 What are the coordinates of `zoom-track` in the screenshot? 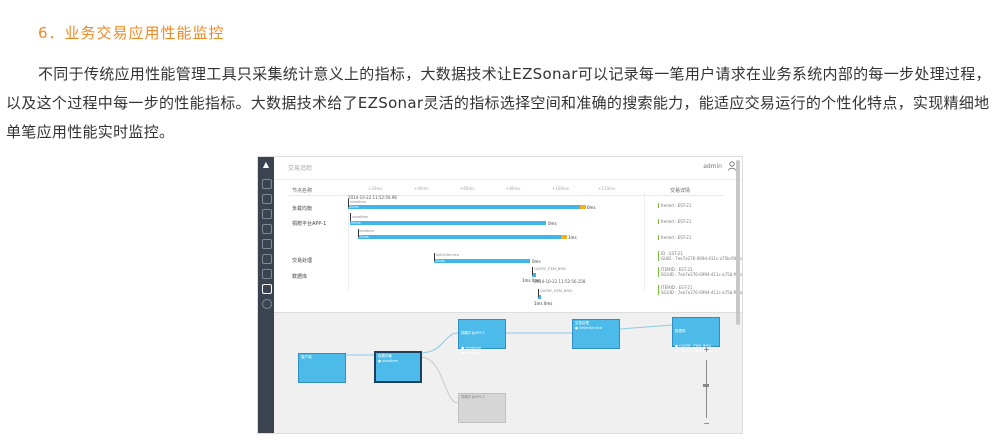 It's located at (706, 389).